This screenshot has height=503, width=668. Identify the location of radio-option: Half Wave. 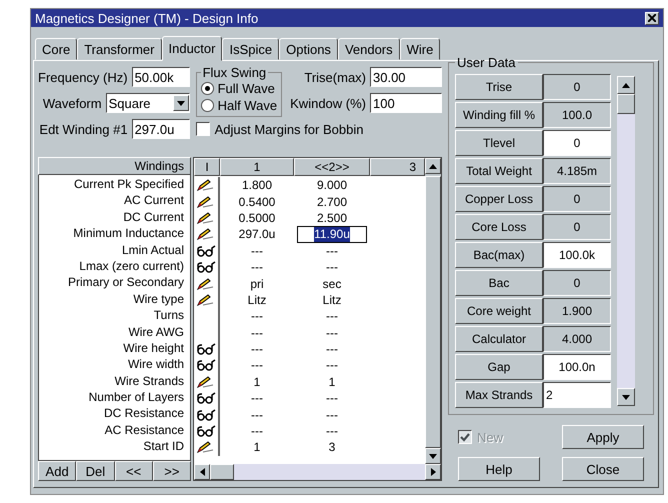
(239, 105).